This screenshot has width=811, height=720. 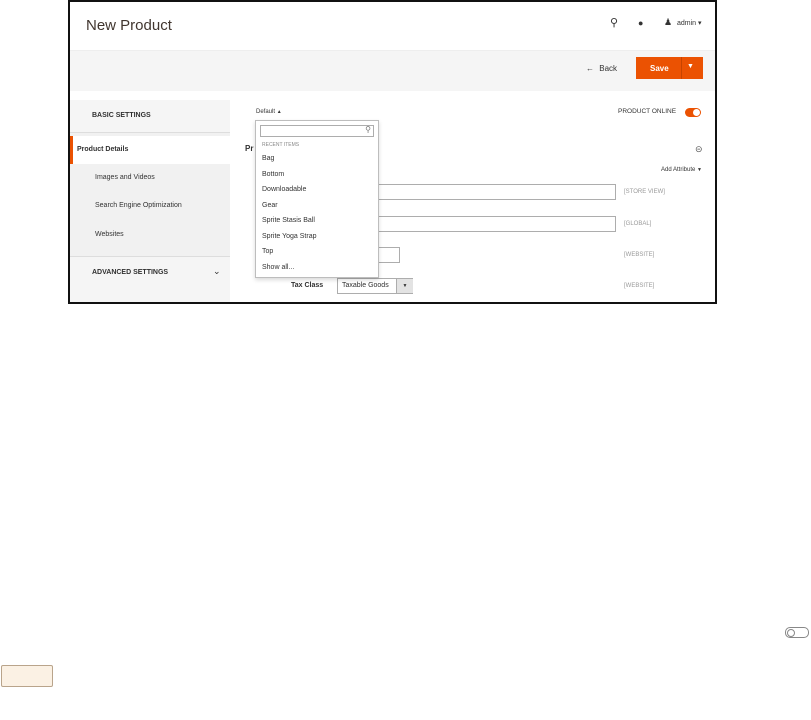 What do you see at coordinates (284, 189) in the screenshot?
I see `dropdown-item: Downloadable` at bounding box center [284, 189].